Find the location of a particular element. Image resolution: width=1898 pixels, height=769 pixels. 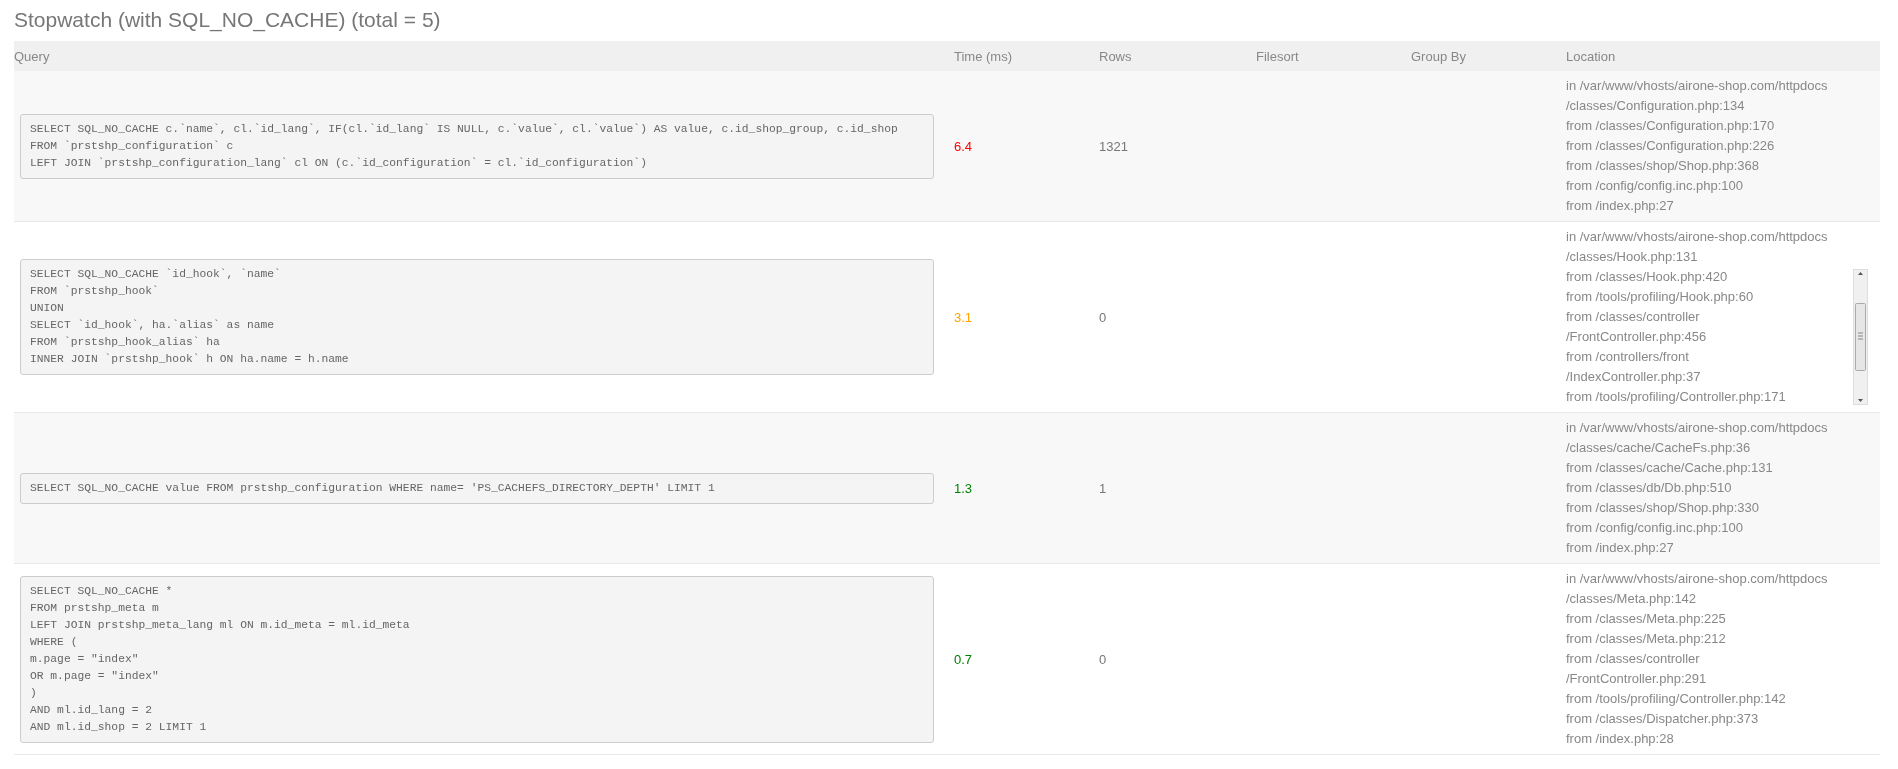

location-line: from /tools/profiling/Controller.php:142 is located at coordinates (1676, 699).